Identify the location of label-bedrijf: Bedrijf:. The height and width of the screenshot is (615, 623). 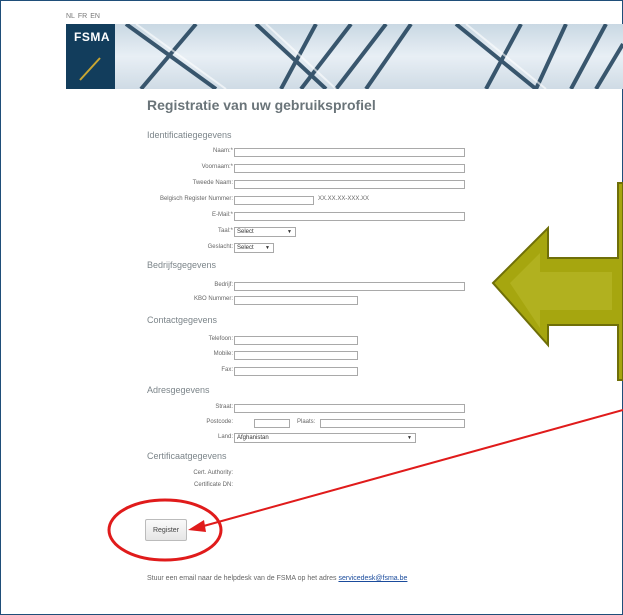
(223, 285).